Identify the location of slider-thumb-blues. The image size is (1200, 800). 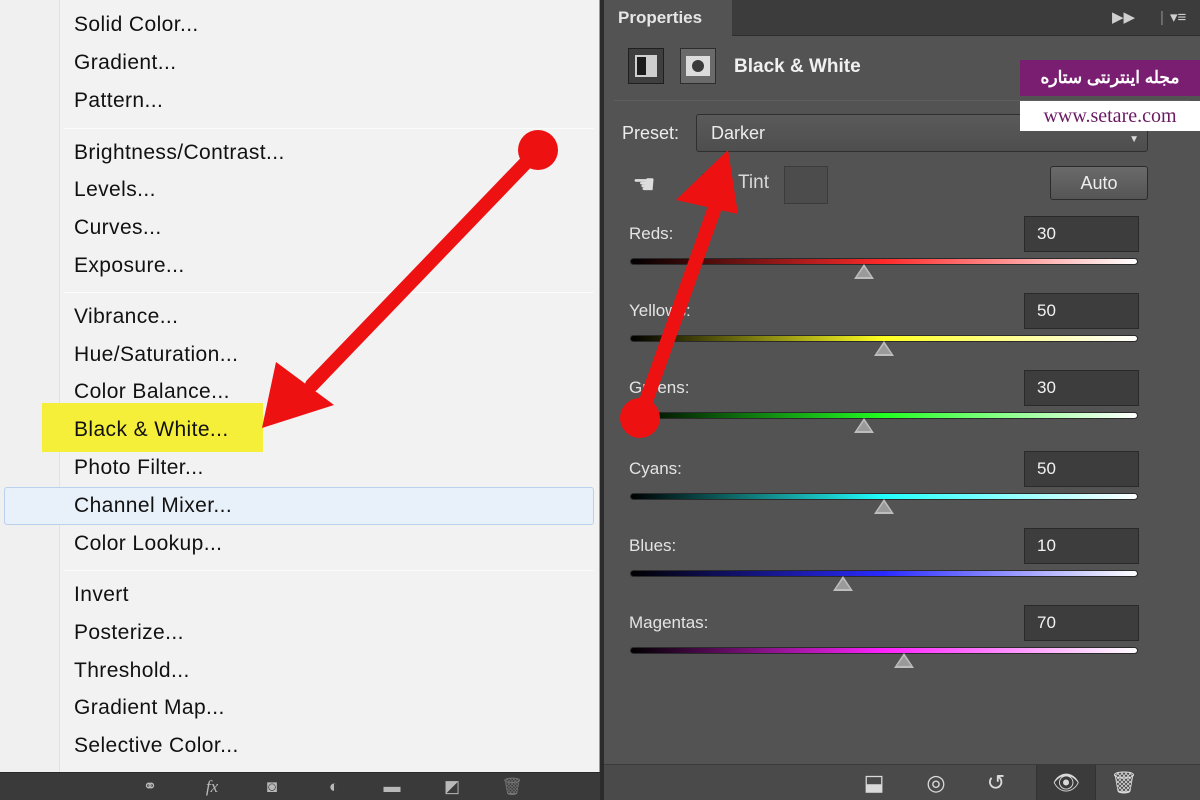
(843, 583).